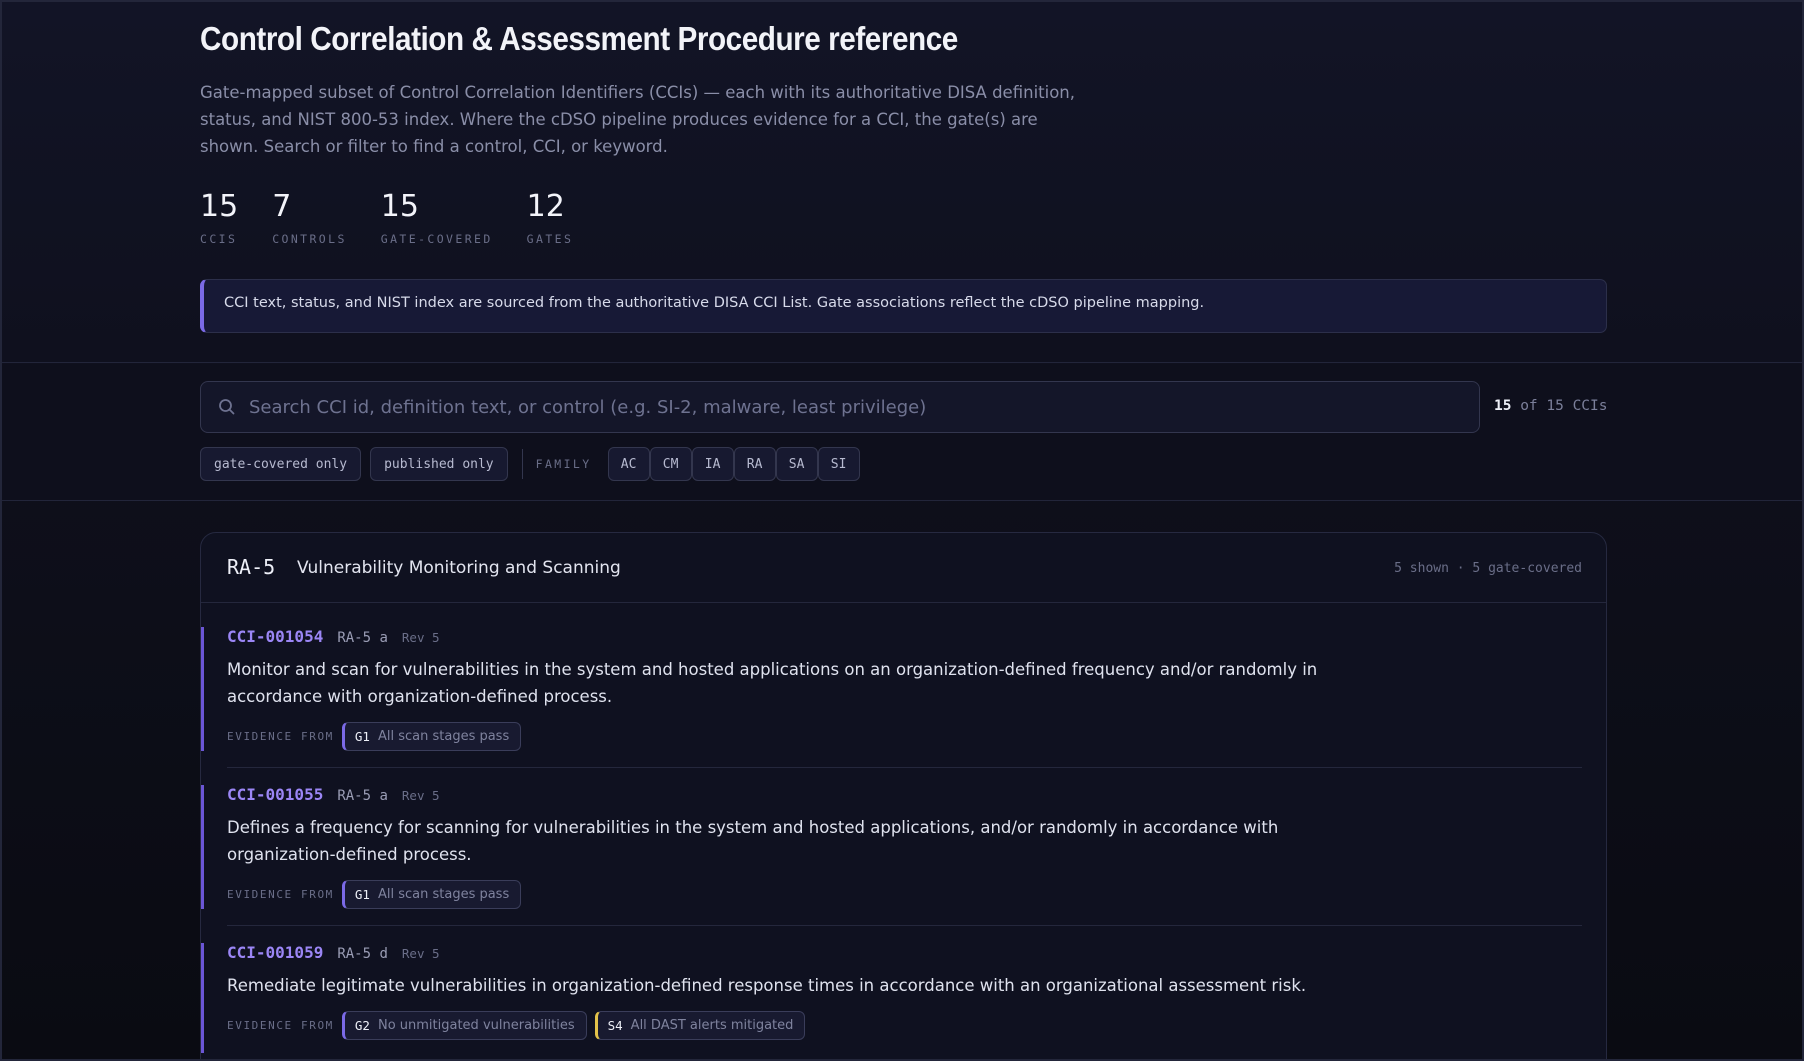 This screenshot has height=1061, width=1804. Describe the element at coordinates (362, 954) in the screenshot. I see `cci-control-ref: RA-5 d` at that location.